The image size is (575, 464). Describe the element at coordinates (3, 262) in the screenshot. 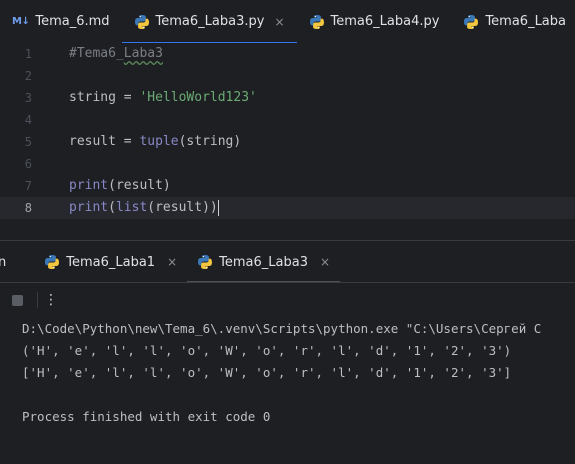

I see `run-title-text: n` at that location.